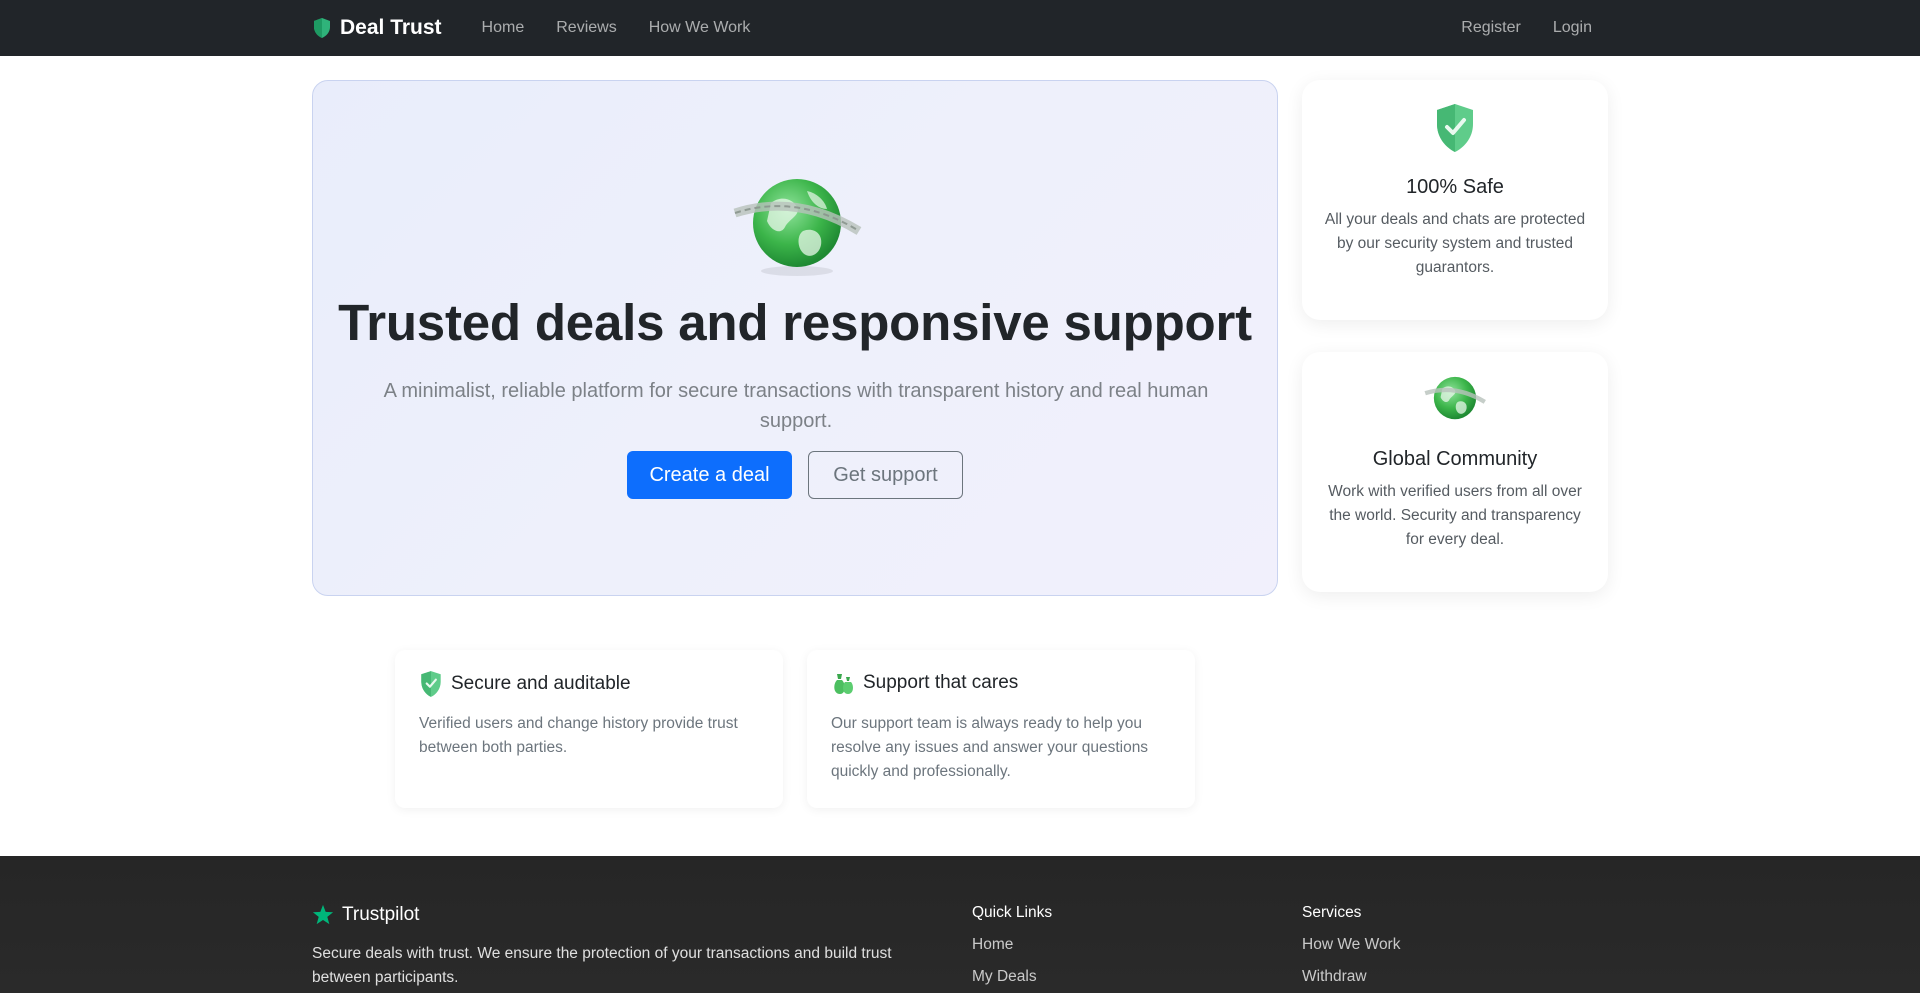 The height and width of the screenshot is (993, 1920). I want to click on create-deal-button: Create a deal, so click(709, 475).